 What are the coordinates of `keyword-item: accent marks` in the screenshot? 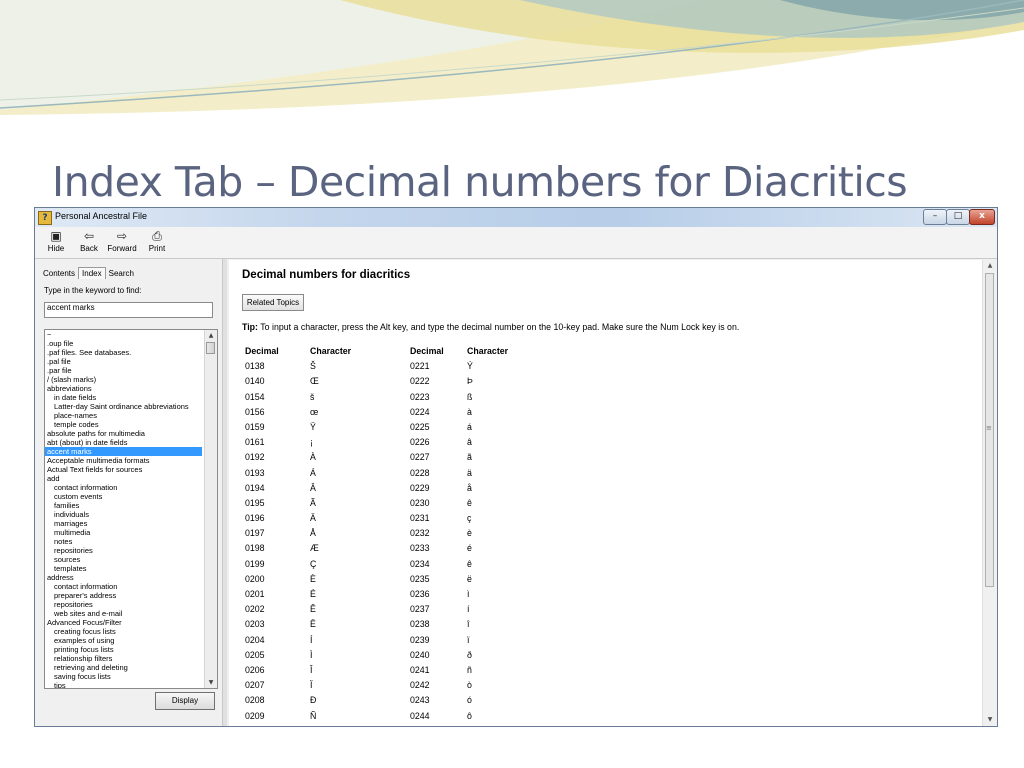 It's located at (123, 451).